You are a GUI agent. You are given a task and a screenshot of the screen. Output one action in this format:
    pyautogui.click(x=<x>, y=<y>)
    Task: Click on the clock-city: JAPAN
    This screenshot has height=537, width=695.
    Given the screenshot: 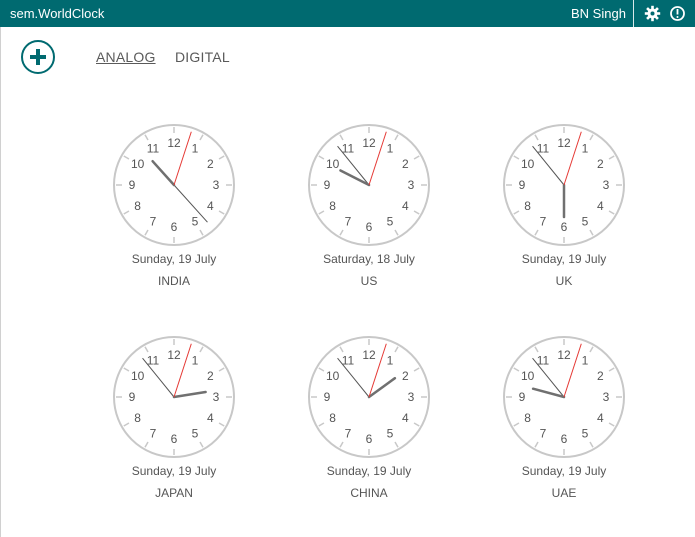 What is the action you would take?
    pyautogui.click(x=174, y=493)
    